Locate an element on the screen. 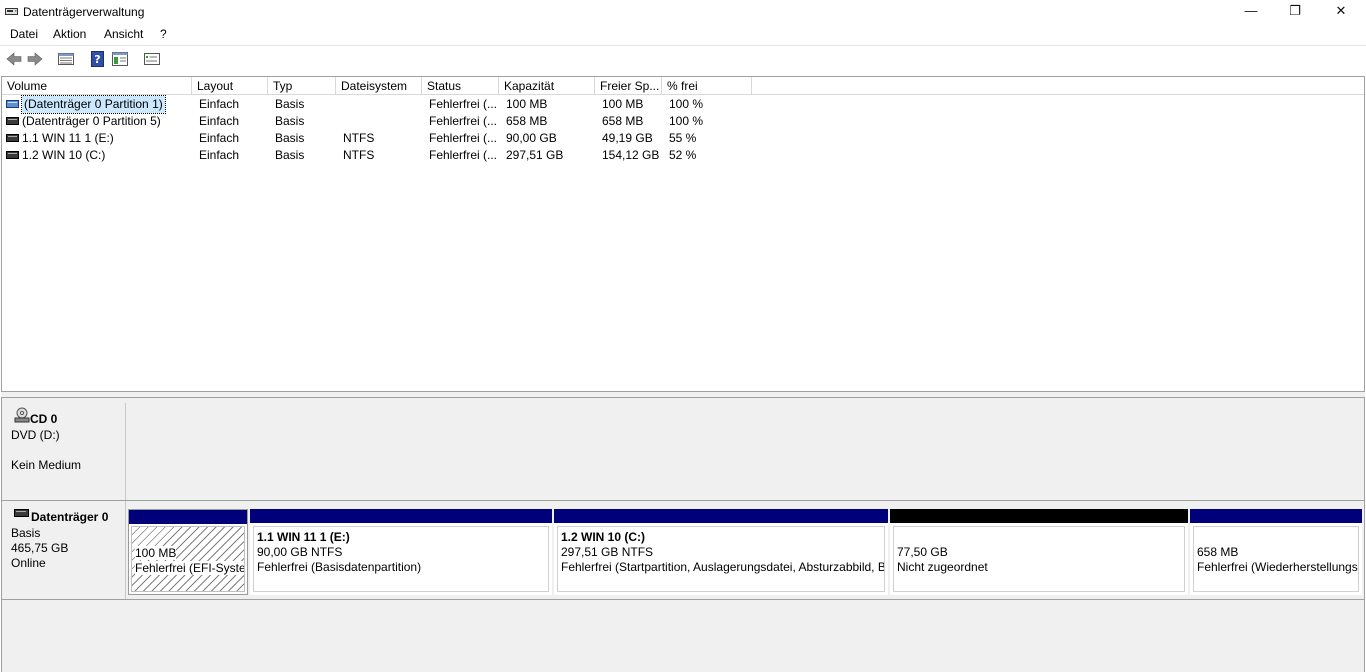 The width and height of the screenshot is (1366, 672). partition-title: 1.1 WIN 11 1 (E:) is located at coordinates (303, 537).